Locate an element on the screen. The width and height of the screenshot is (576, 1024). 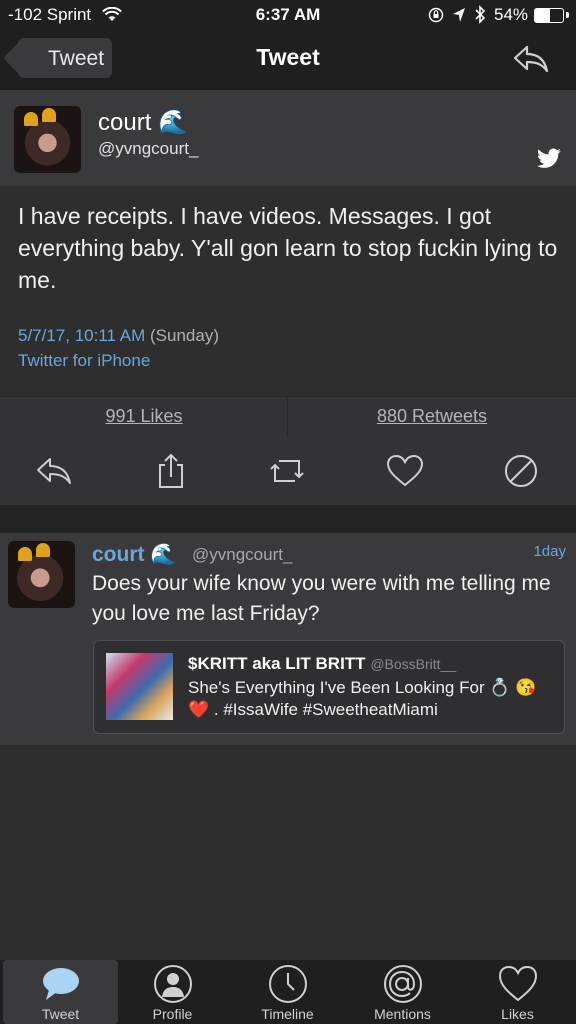
tab-label: Tweet is located at coordinates (60, 1014).